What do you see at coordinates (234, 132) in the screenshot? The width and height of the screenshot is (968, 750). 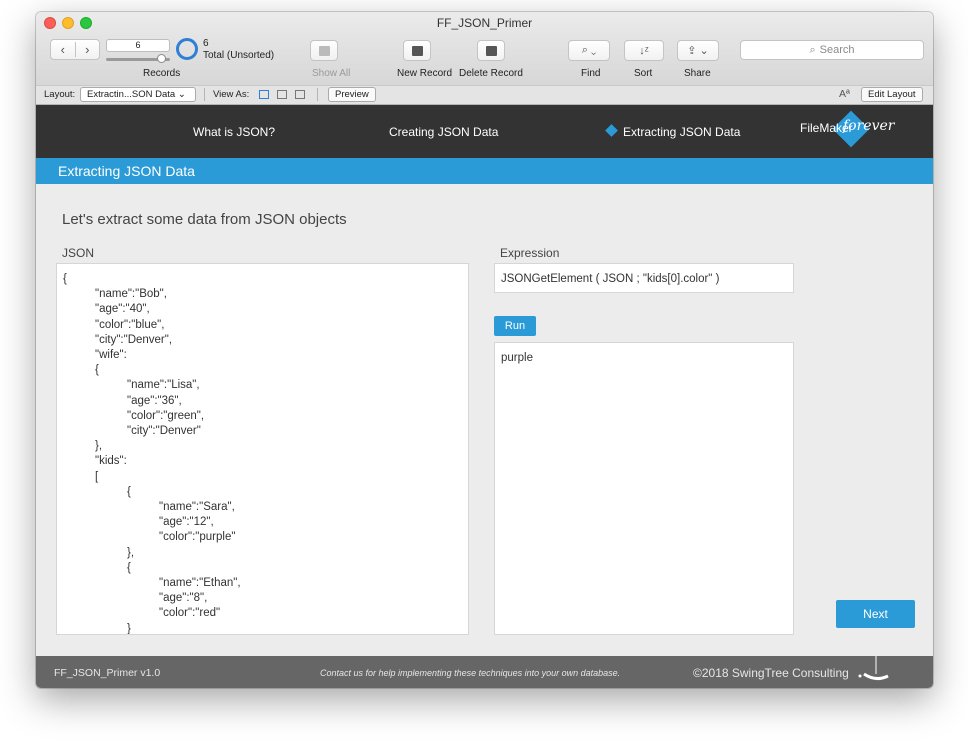 I see `nav-what-is-json: What is JSON?` at bounding box center [234, 132].